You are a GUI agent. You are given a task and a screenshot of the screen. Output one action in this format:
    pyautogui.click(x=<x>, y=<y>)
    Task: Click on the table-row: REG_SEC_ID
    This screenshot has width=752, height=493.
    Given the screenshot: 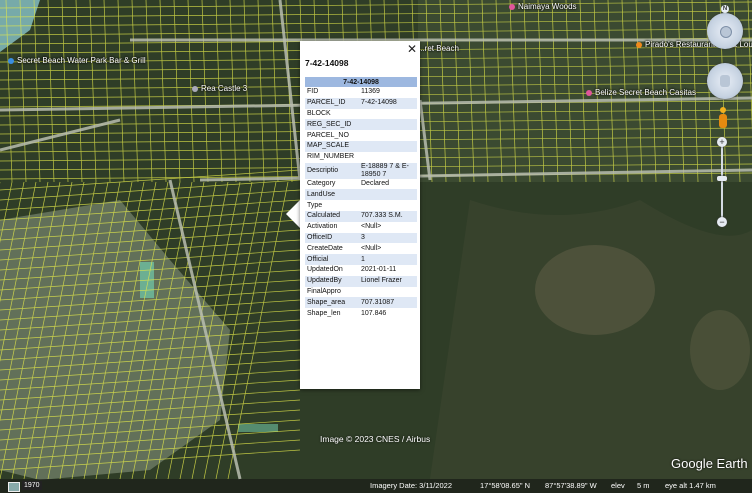 What is the action you would take?
    pyautogui.click(x=361, y=125)
    